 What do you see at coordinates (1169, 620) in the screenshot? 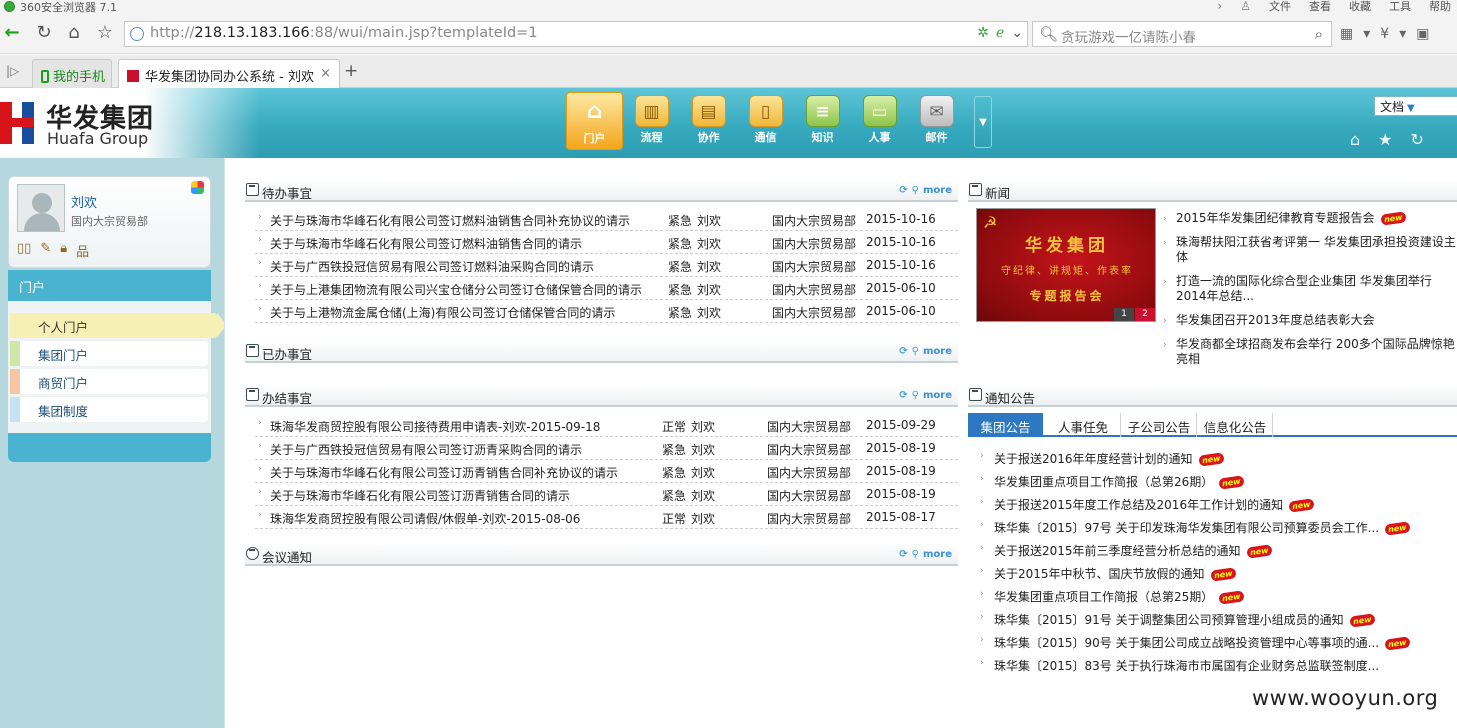
I see `notice-title-link: 珠华集〔2015〕91号 关于调整集团公司预算管理小组成员的通知` at bounding box center [1169, 620].